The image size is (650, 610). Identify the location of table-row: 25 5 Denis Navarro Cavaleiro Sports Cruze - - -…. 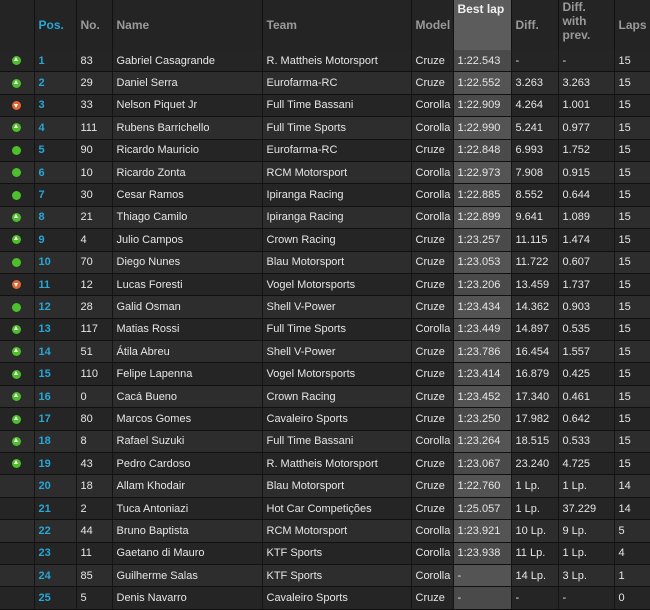
(325, 598).